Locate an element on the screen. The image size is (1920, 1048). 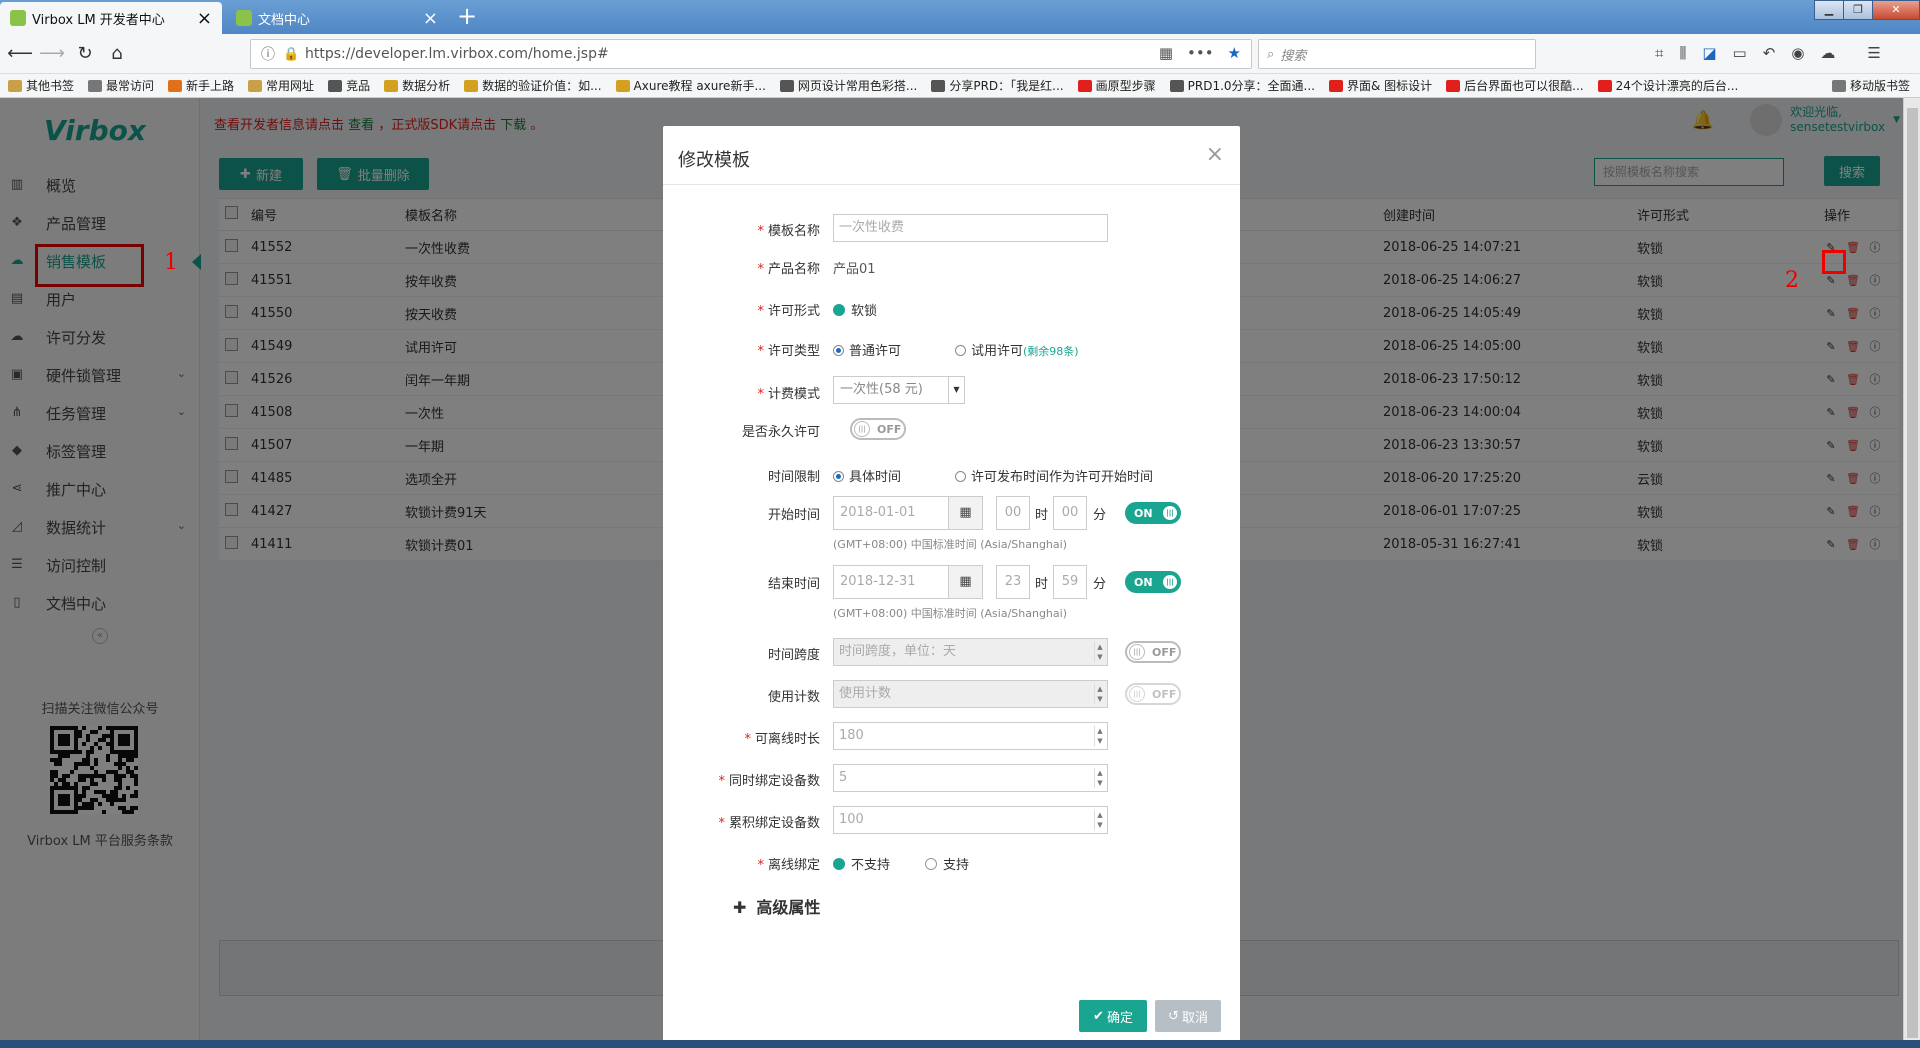
end-hour-input: 23 is located at coordinates (1013, 582).